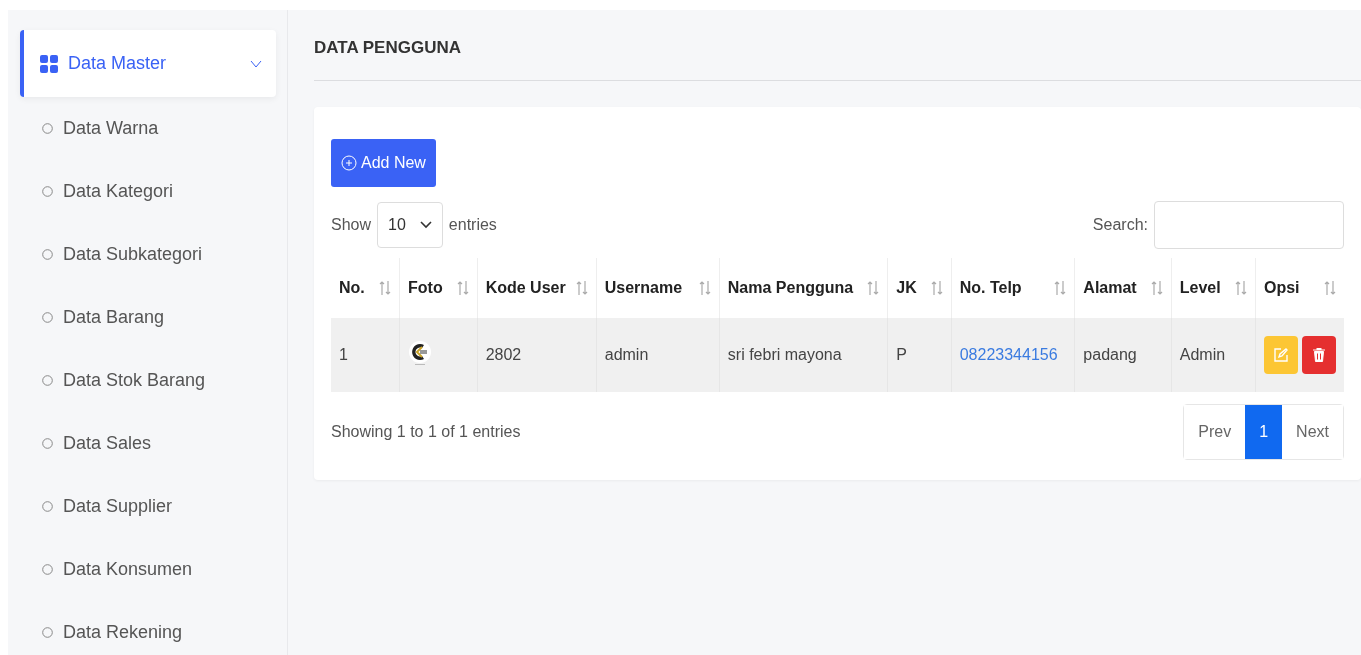 This screenshot has height=655, width=1361. I want to click on show-label: Show, so click(351, 225).